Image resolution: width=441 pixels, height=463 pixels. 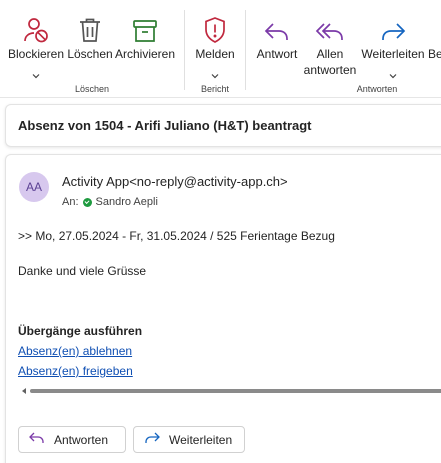 I want to click on reject-absence-link: Absenz(en) ablehnen, so click(x=75, y=351).